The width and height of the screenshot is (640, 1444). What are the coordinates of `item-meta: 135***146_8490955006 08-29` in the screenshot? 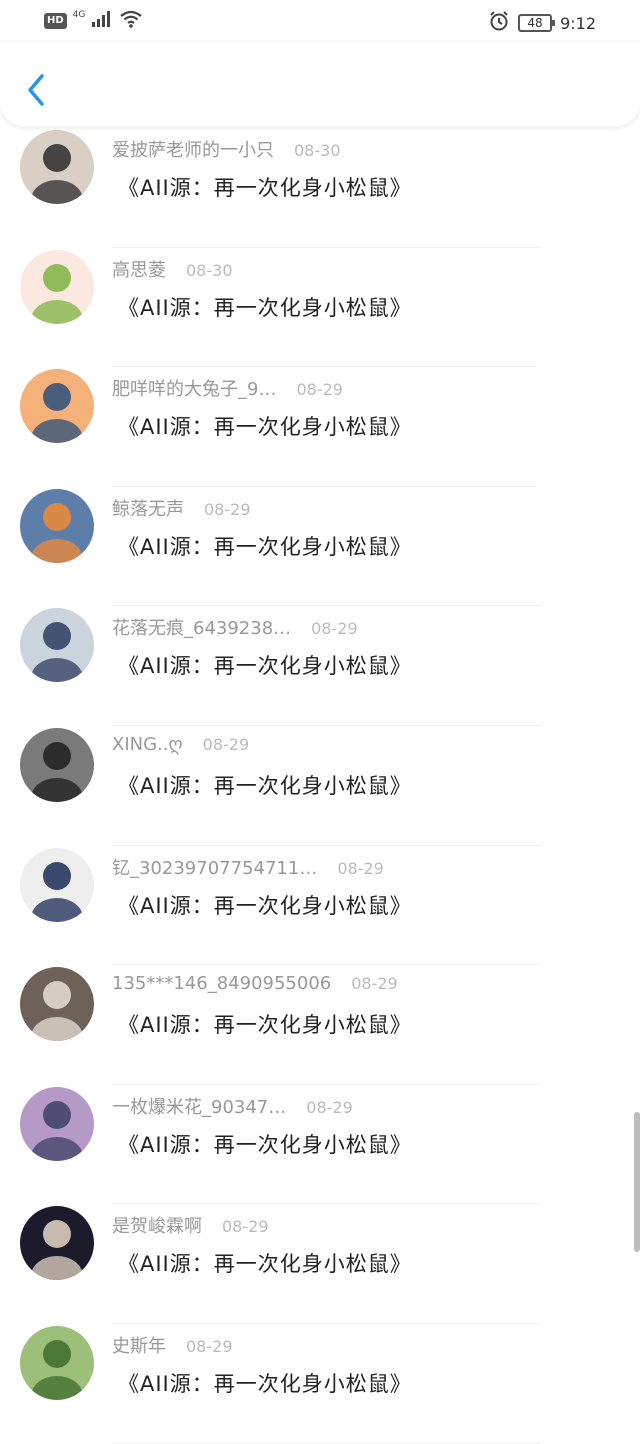 It's located at (255, 983).